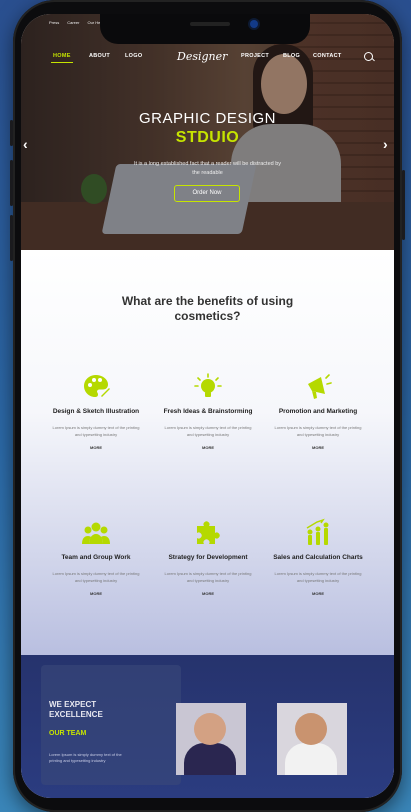 Image resolution: width=411 pixels, height=812 pixels. Describe the element at coordinates (111, 725) in the screenshot. I see `laptop-background-image` at that location.